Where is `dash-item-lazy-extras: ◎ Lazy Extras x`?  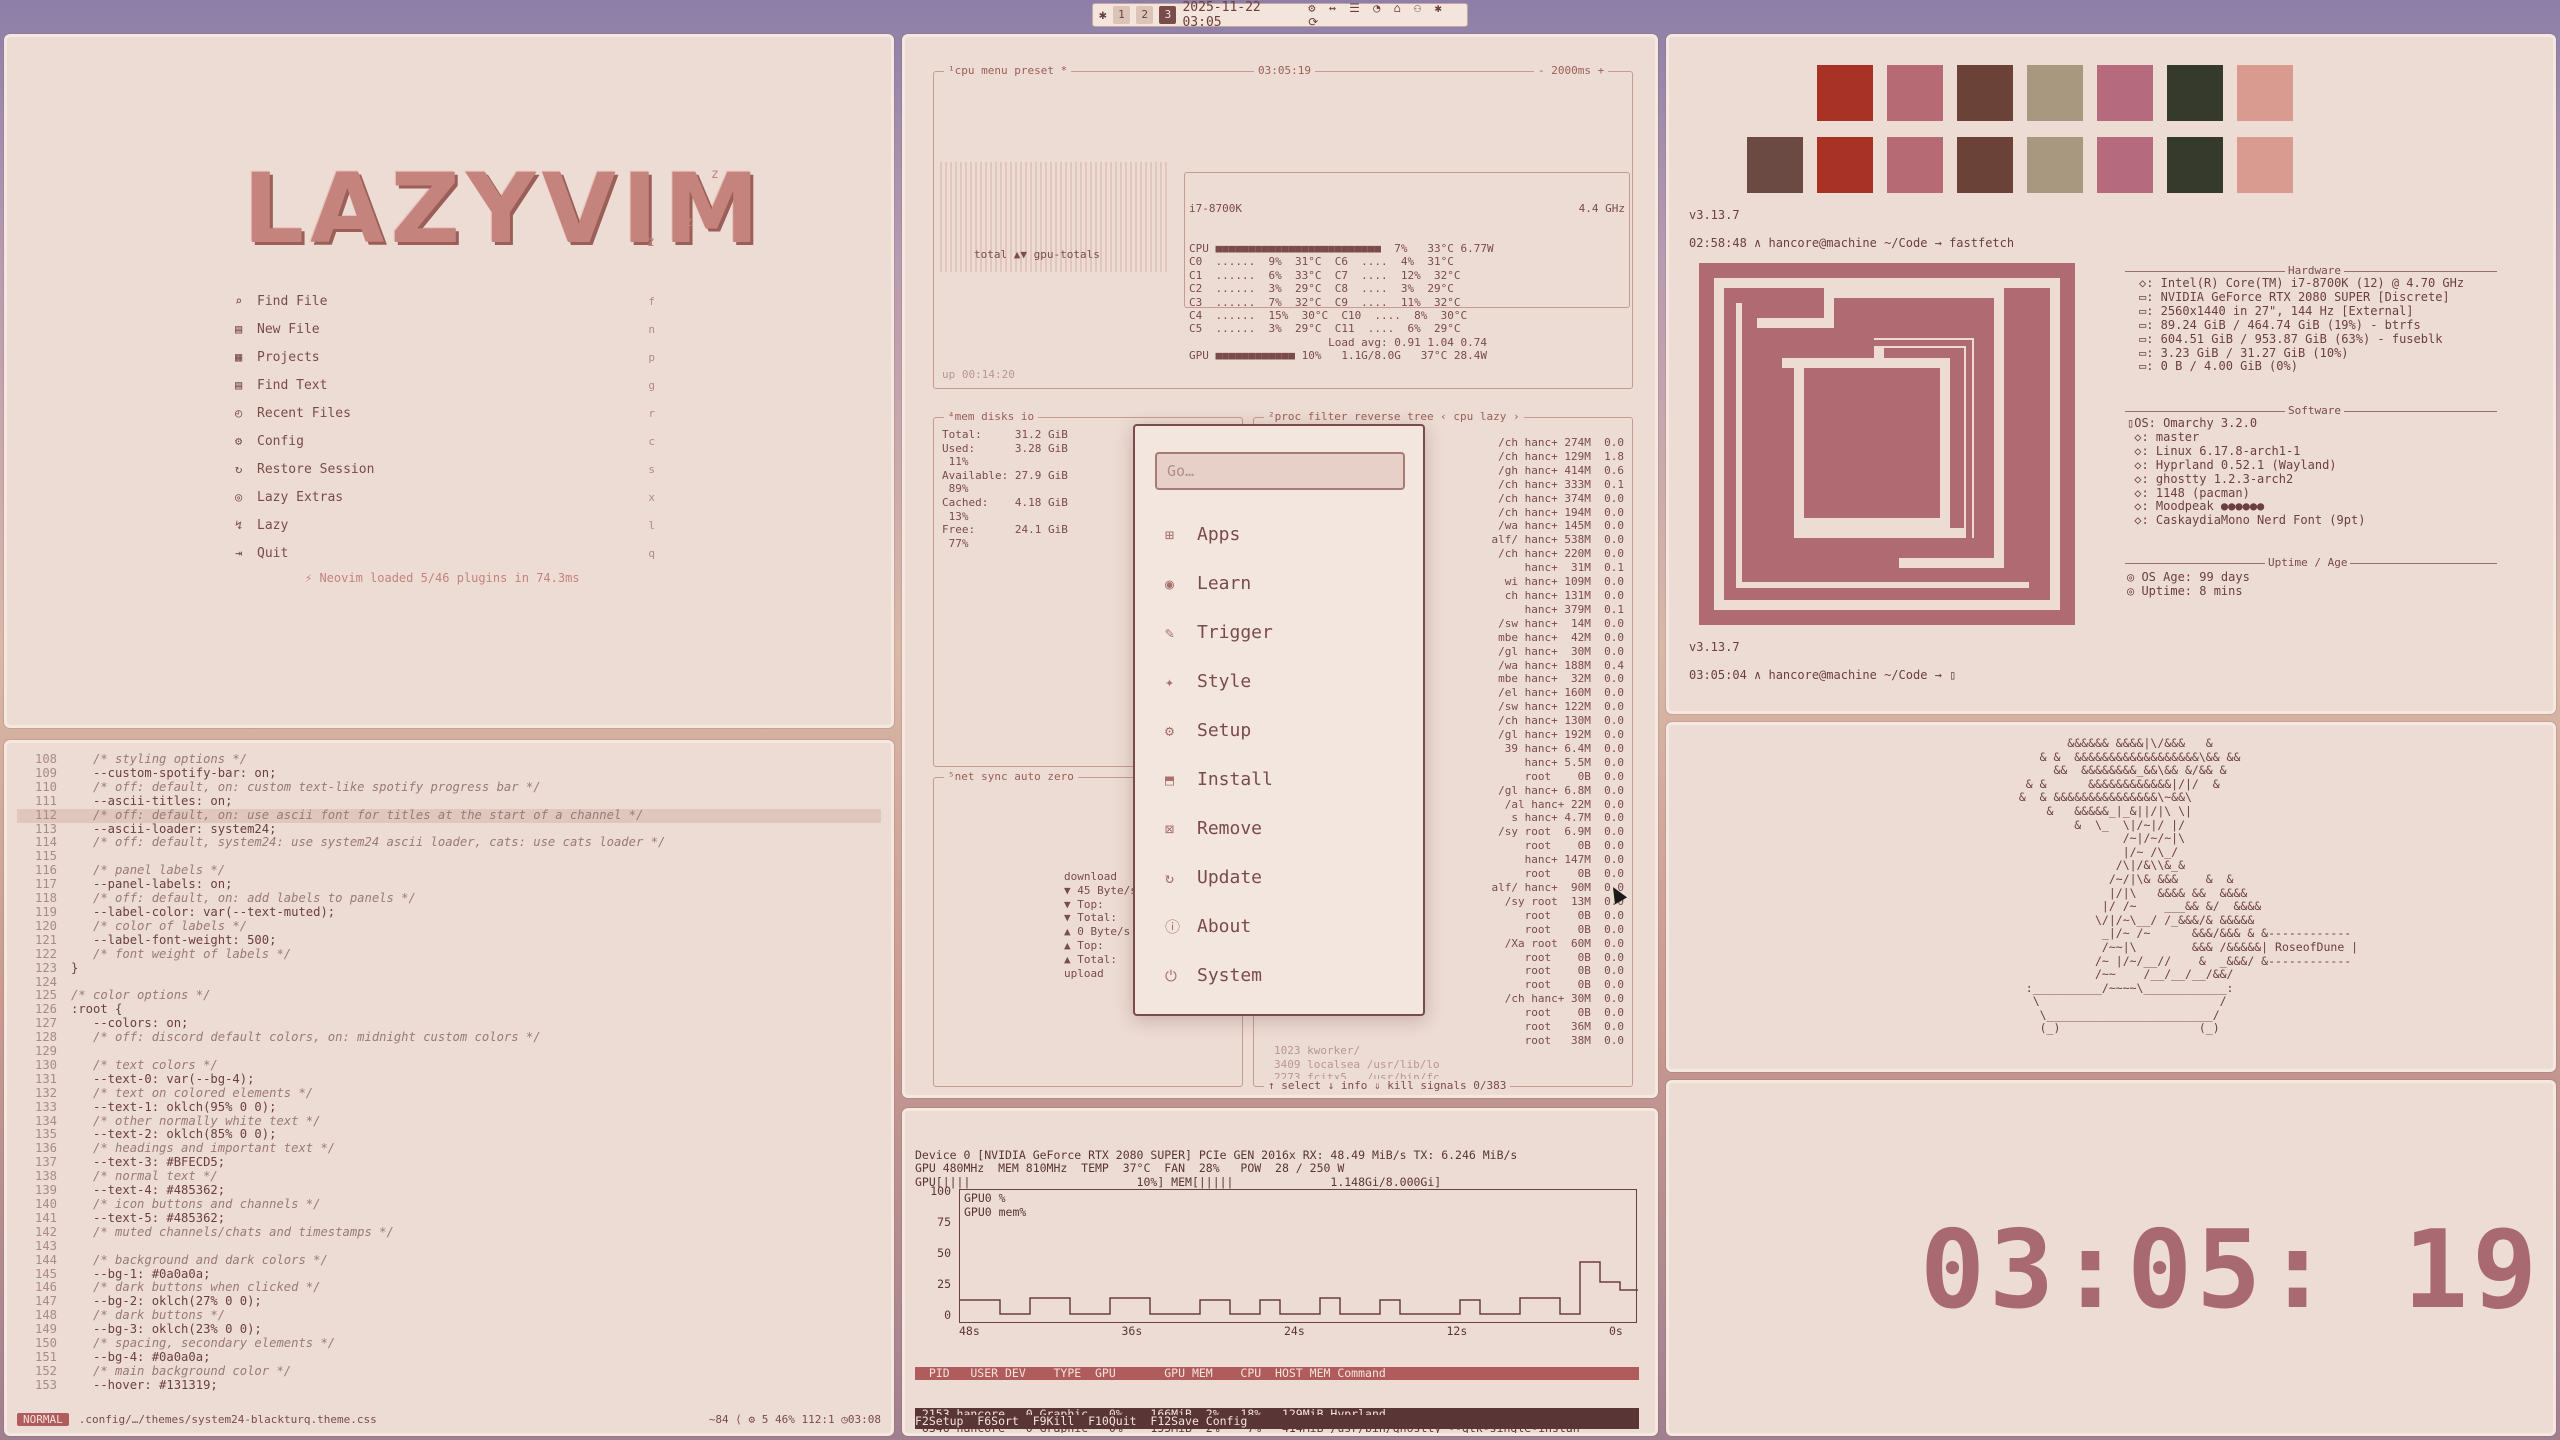
dash-item-lazy-extras: ◎ Lazy Extras x is located at coordinates (445, 497).